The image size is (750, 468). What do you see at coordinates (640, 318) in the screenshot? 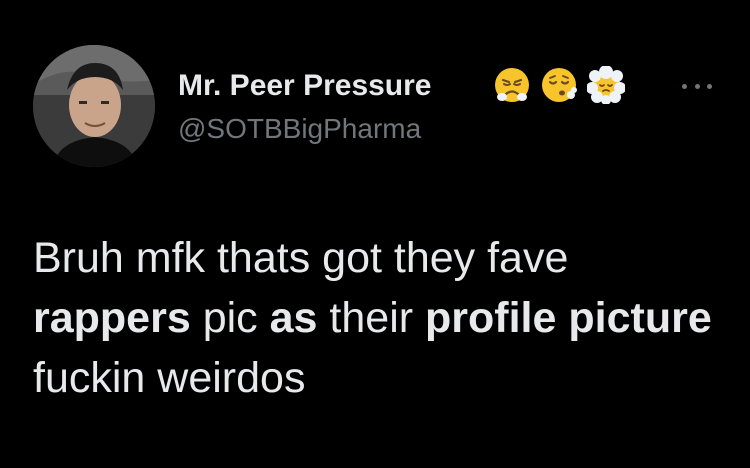
I see `tweet-text-segment-bold: picture` at bounding box center [640, 318].